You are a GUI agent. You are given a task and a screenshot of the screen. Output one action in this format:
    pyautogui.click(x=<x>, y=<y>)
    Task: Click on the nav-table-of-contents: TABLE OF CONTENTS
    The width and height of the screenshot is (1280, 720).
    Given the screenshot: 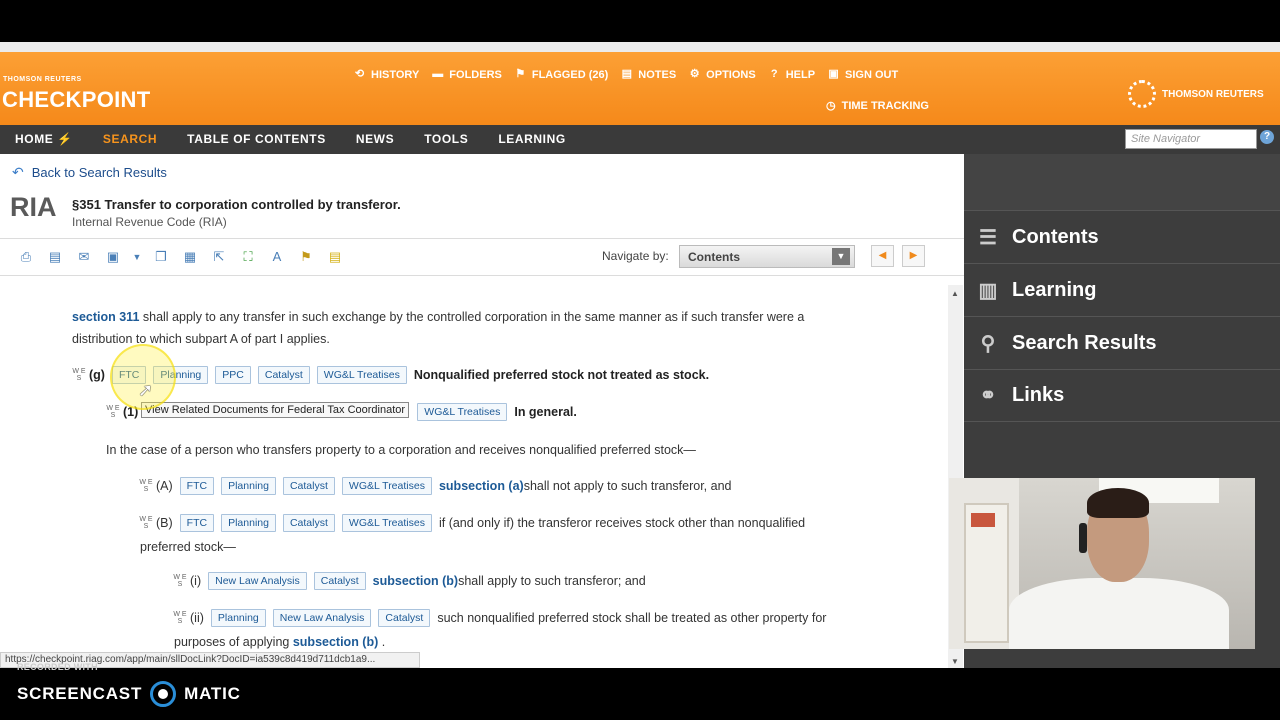 What is the action you would take?
    pyautogui.click(x=256, y=139)
    